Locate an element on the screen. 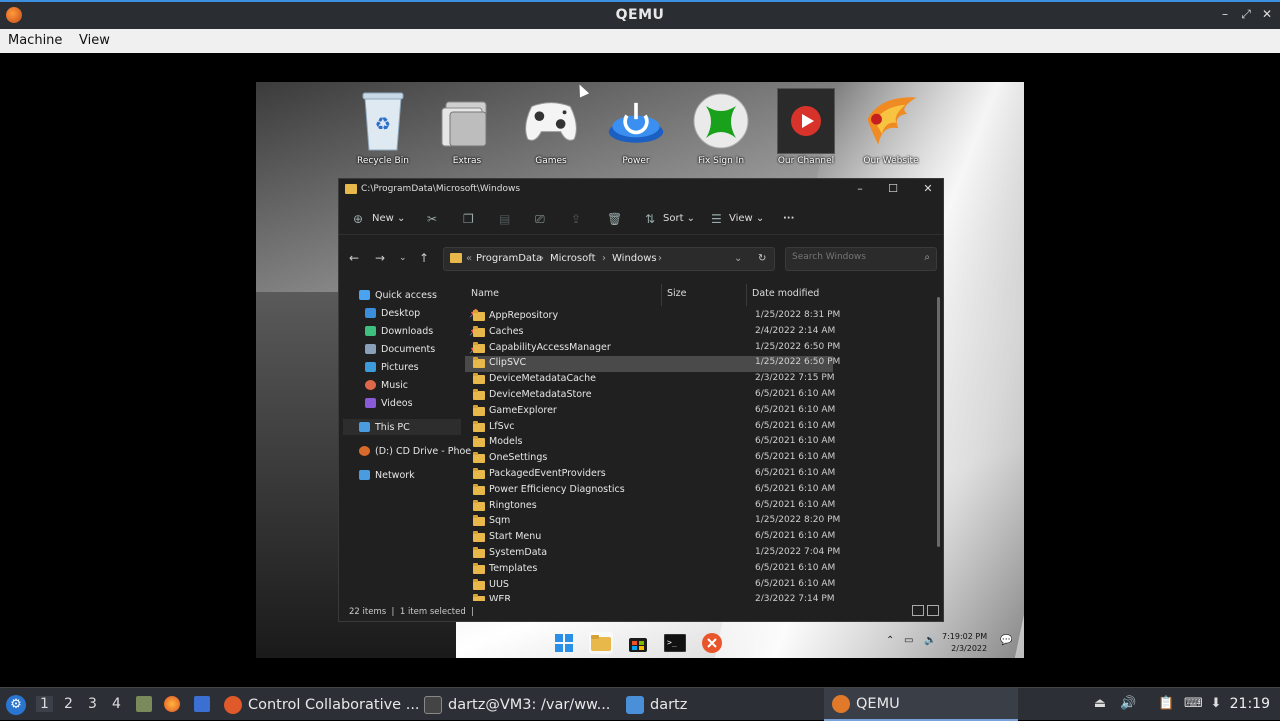 Image resolution: width=1280 pixels, height=721 pixels. nav-quick-access: Quick access is located at coordinates (398, 295).